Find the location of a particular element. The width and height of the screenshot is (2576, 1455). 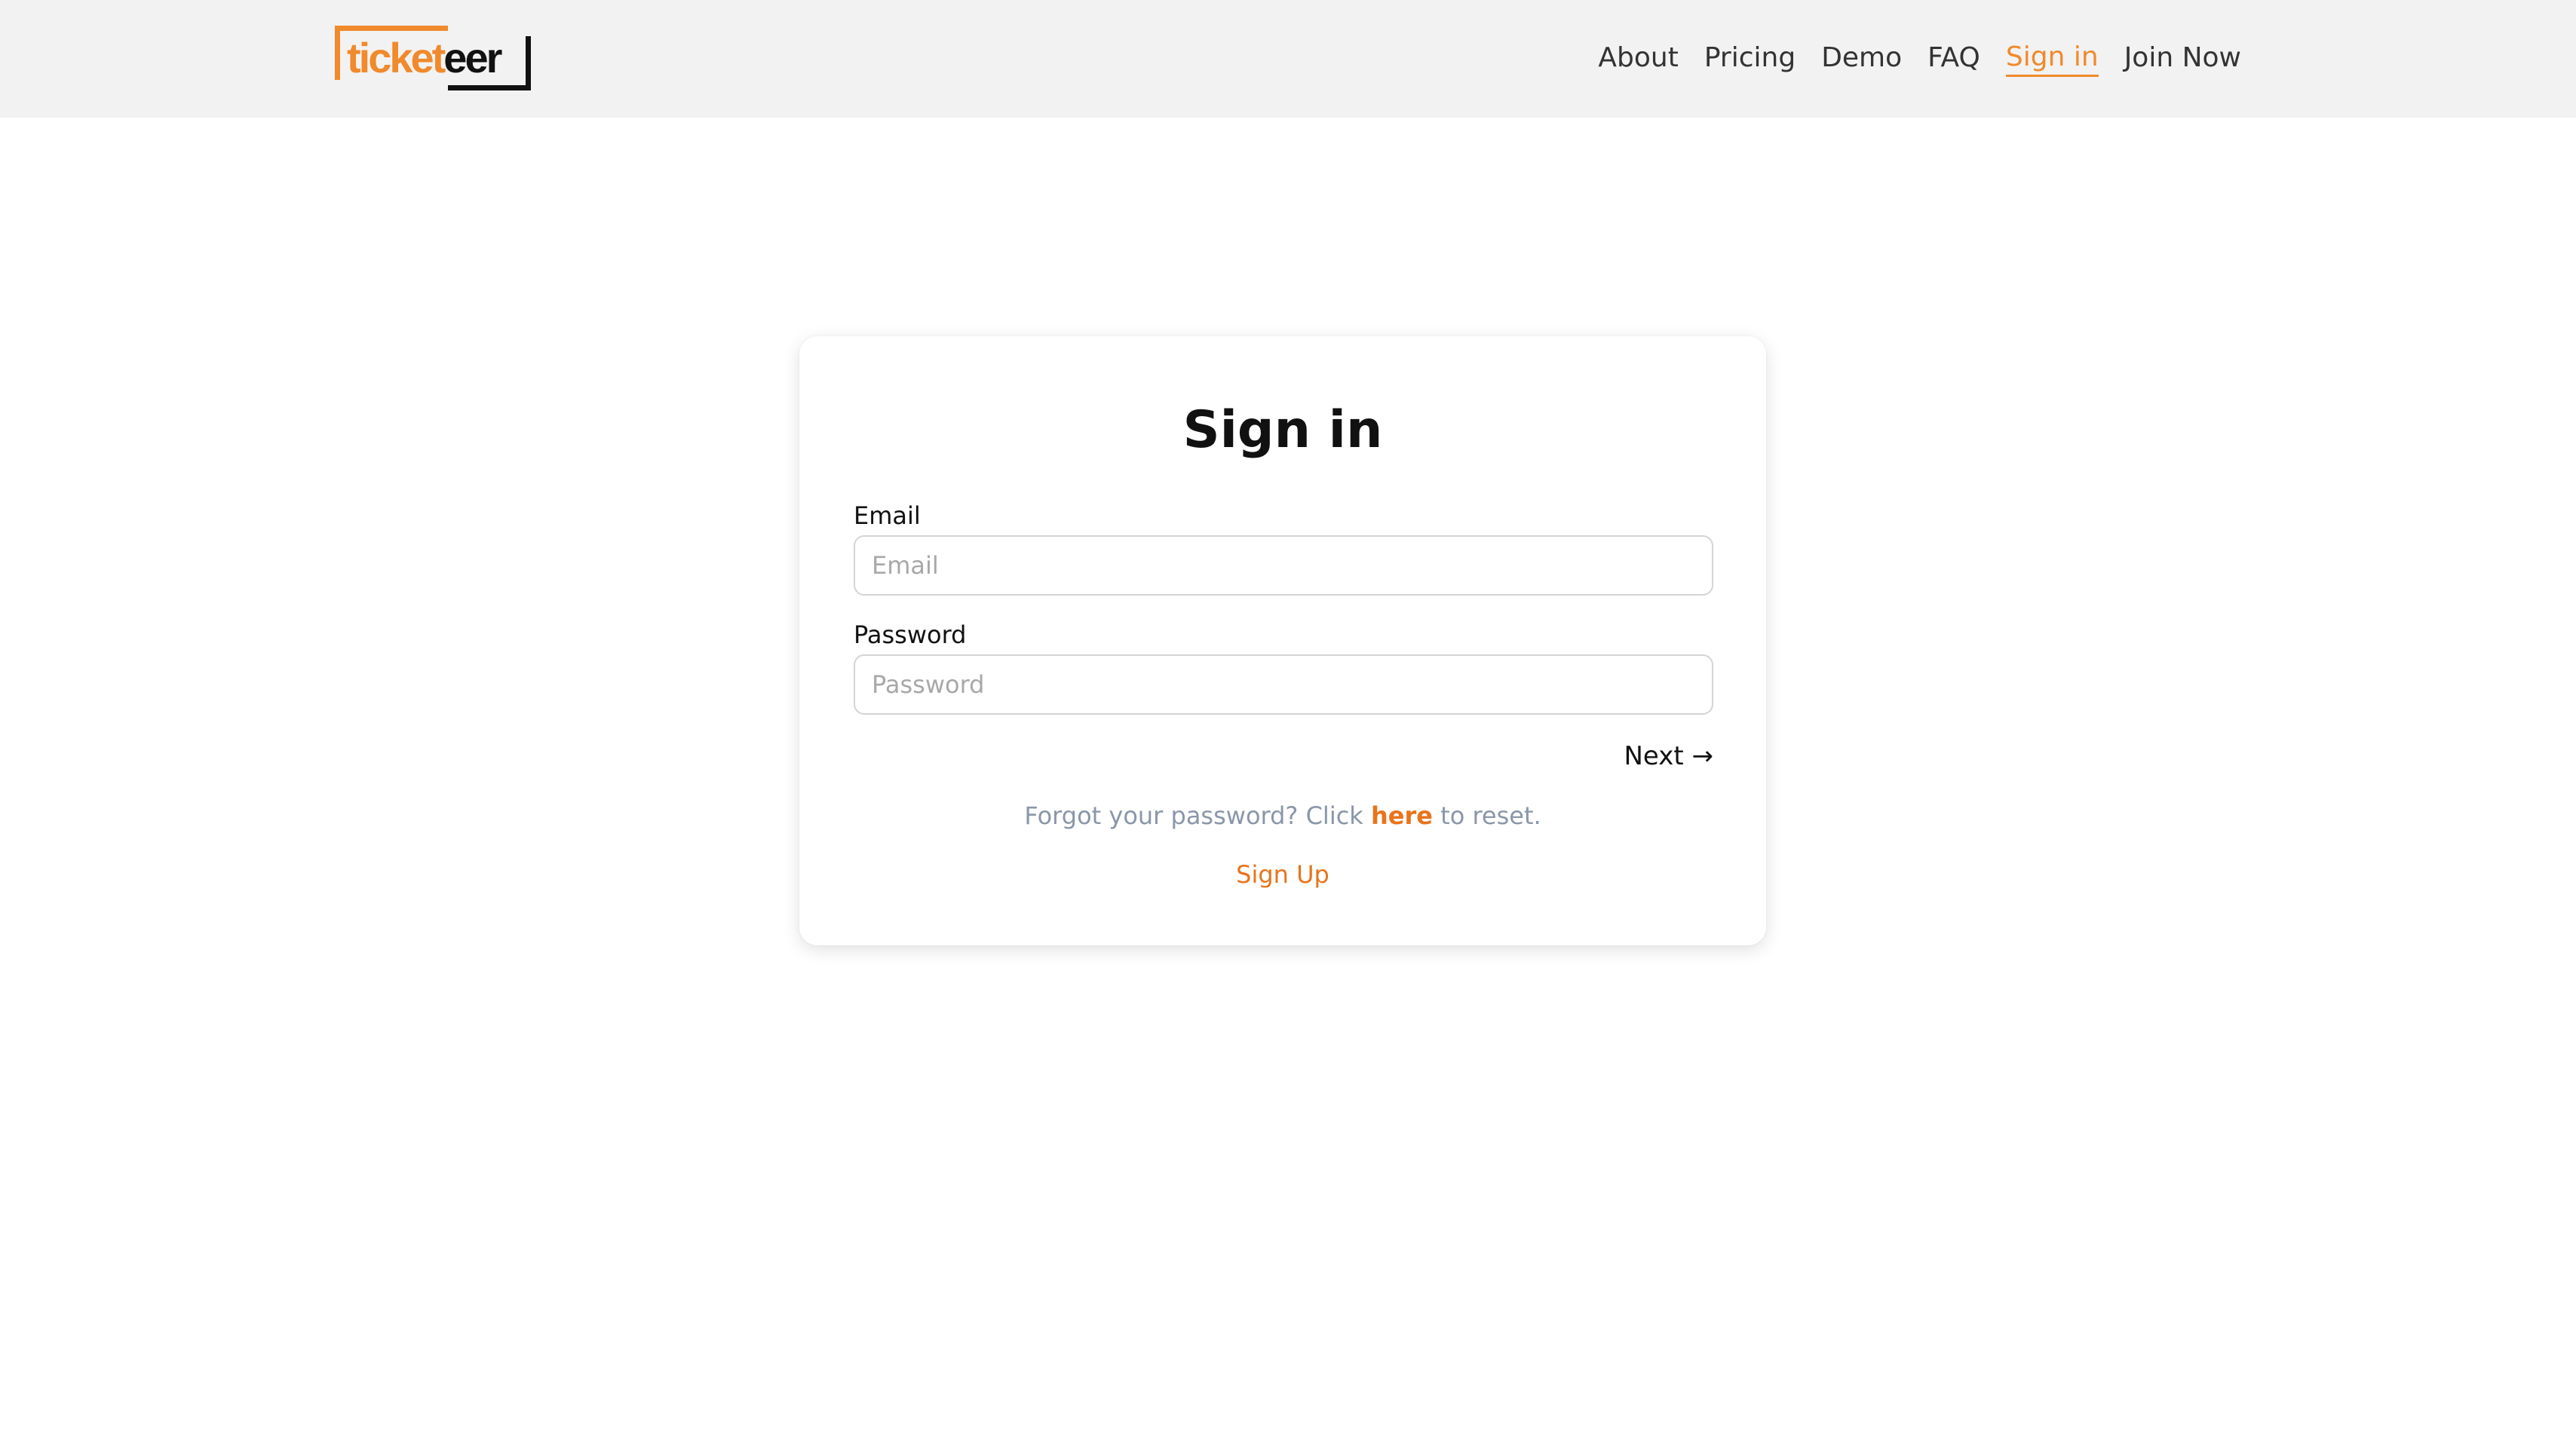

nav-link-demo: Demo is located at coordinates (1861, 58).